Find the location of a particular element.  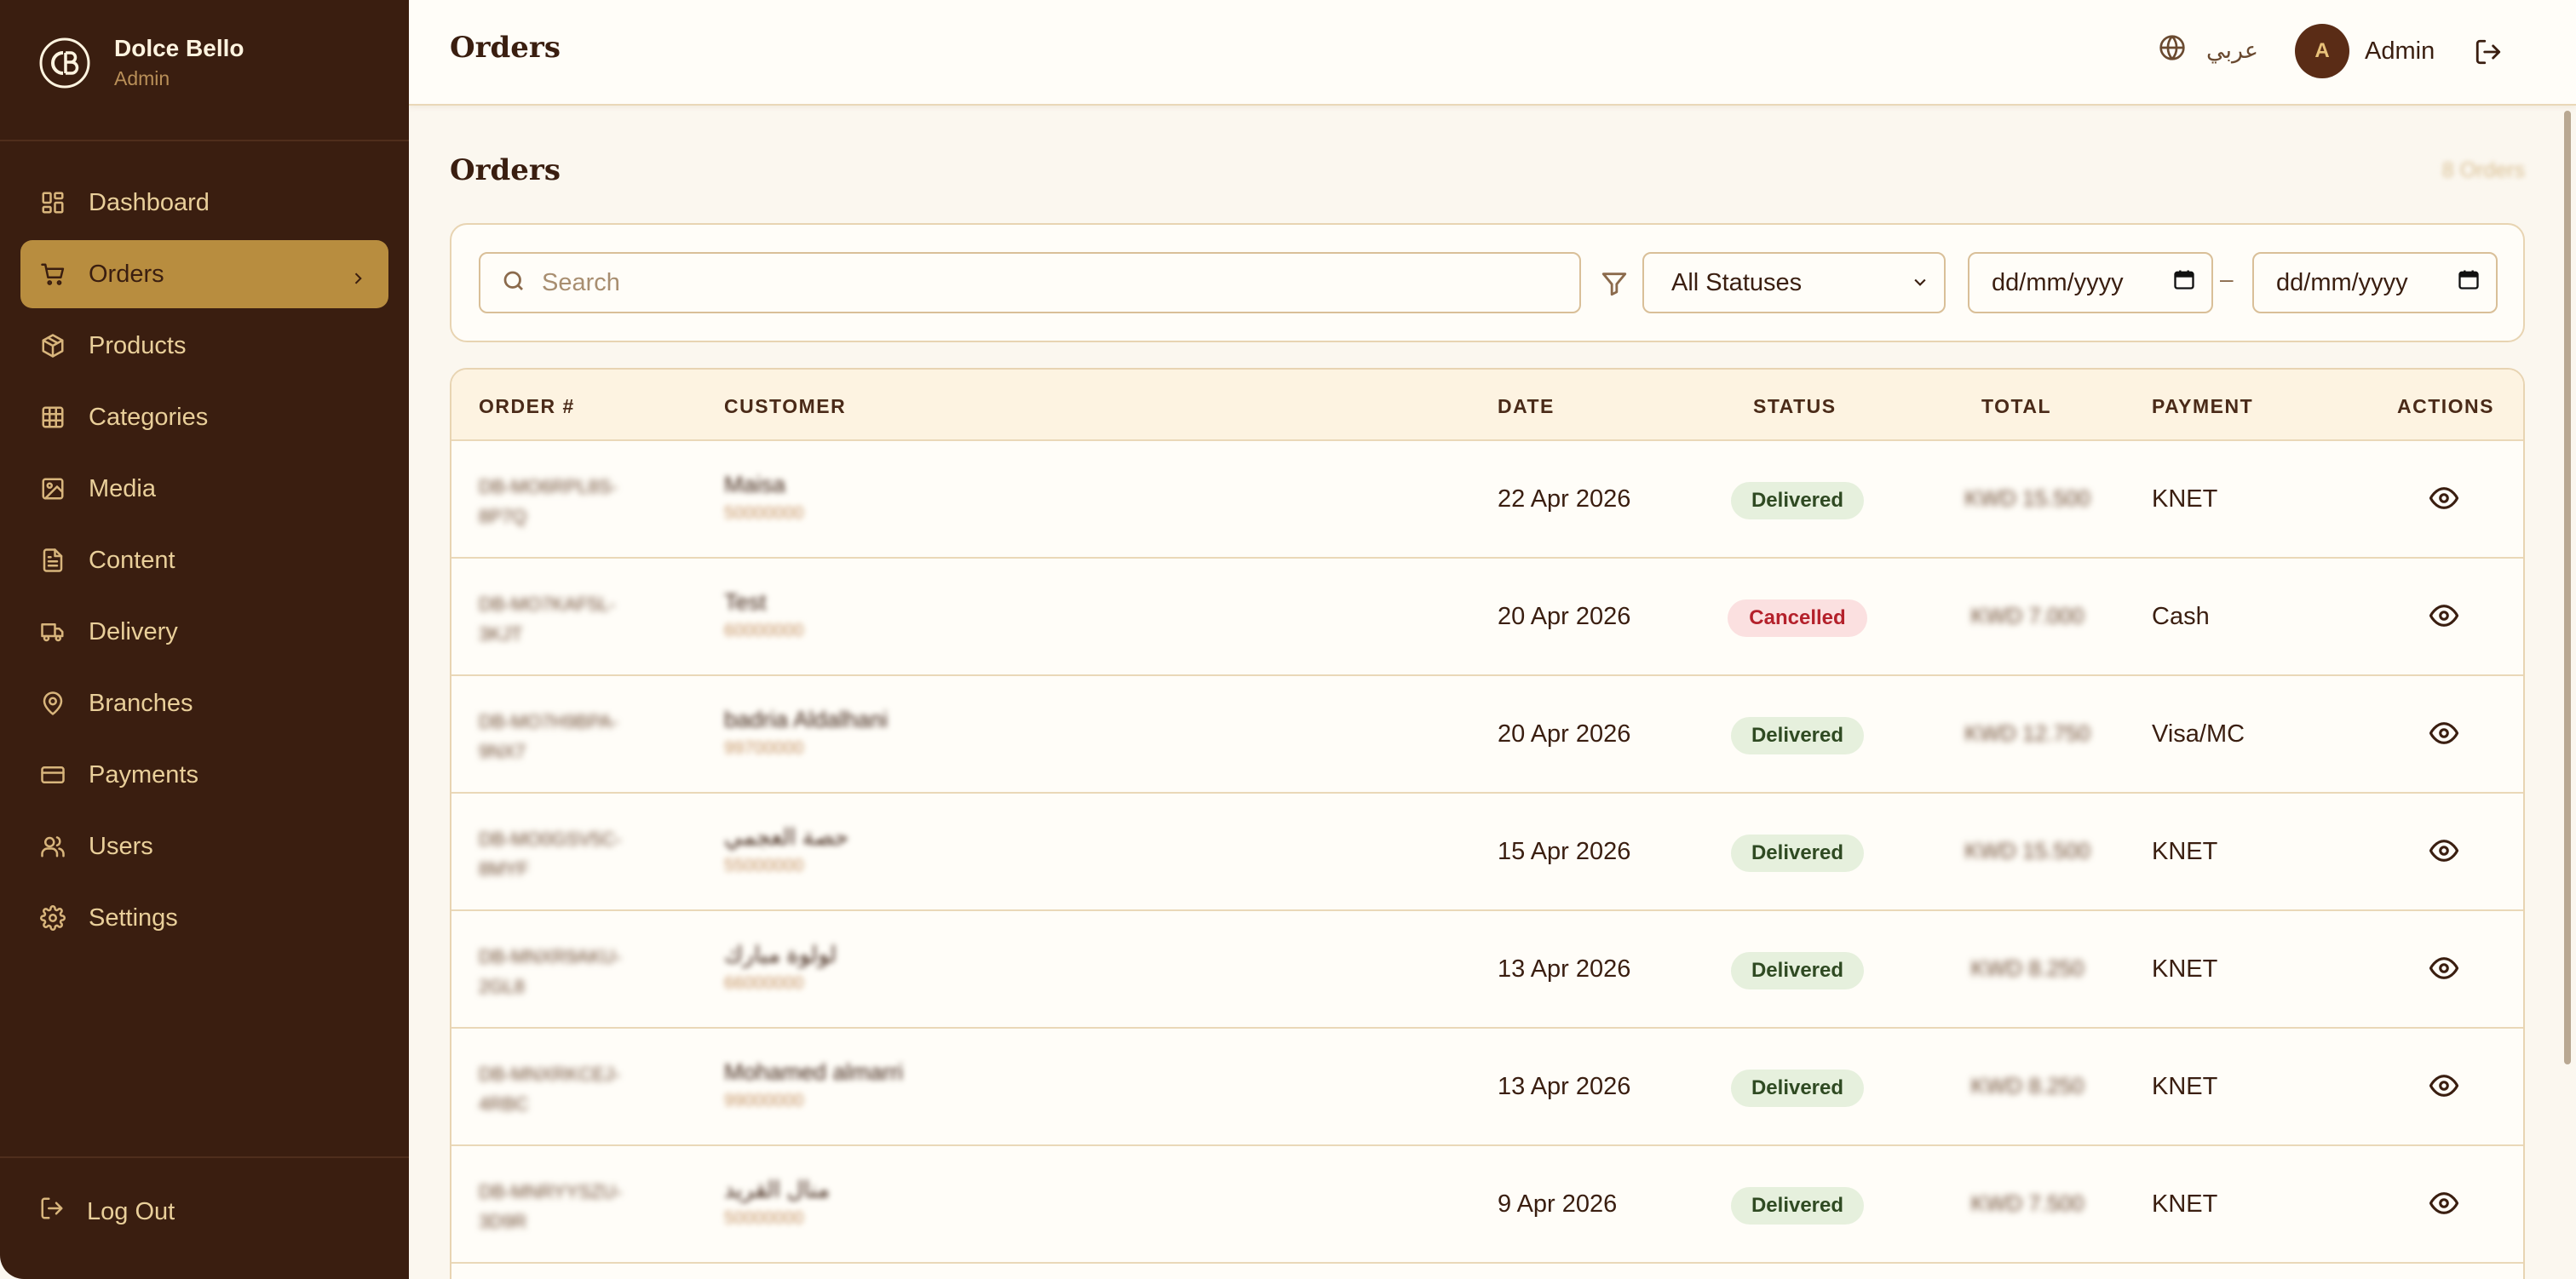

sidebar-item-dashboard: Dashboard is located at coordinates (204, 203).